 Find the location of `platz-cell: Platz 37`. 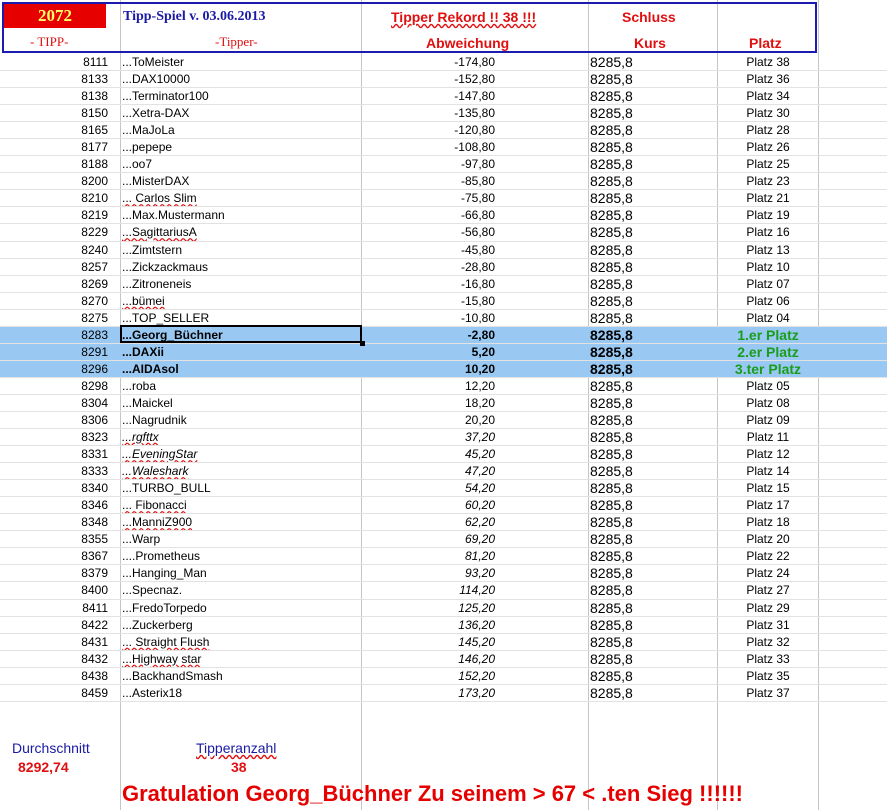

platz-cell: Platz 37 is located at coordinates (768, 693).